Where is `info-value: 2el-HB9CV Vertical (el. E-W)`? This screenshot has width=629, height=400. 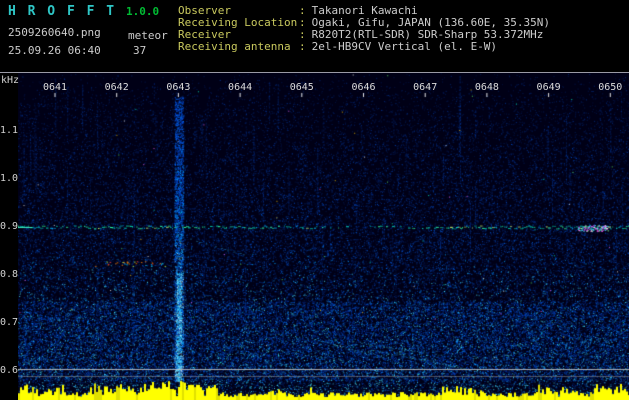 info-value: 2el-HB9CV Vertical (el. E-W) is located at coordinates (404, 46).